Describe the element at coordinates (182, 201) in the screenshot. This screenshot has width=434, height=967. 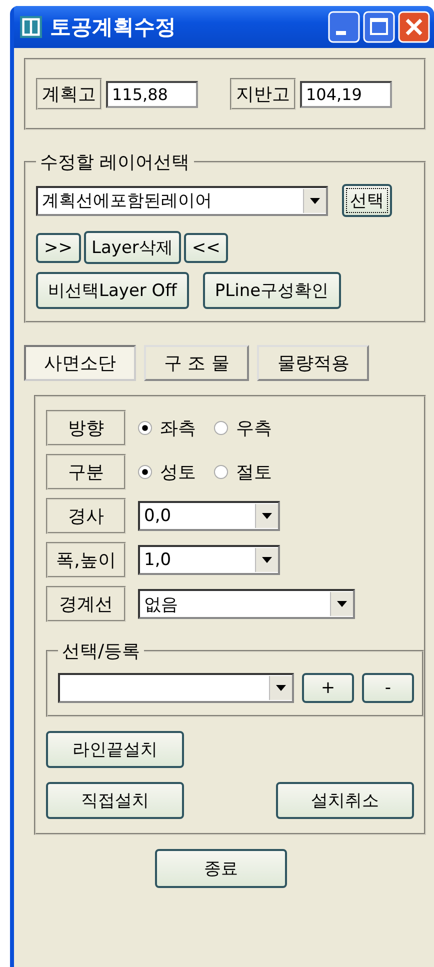
I see `dropdown: 계획선에포함된레이어` at that location.